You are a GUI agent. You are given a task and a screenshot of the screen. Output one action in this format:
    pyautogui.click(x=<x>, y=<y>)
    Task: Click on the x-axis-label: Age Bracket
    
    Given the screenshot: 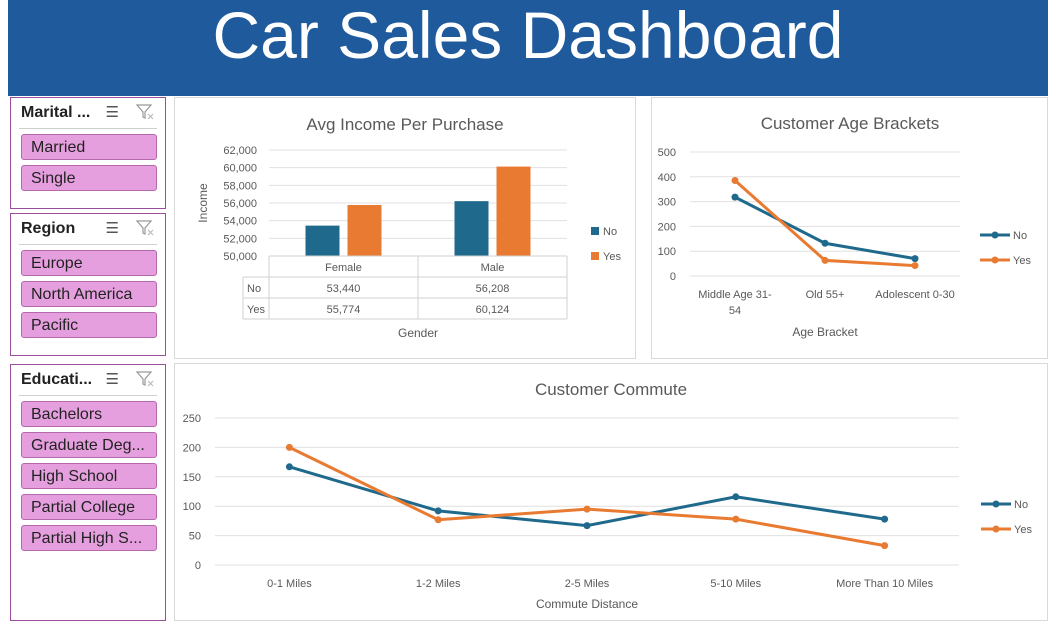 What is the action you would take?
    pyautogui.click(x=825, y=332)
    